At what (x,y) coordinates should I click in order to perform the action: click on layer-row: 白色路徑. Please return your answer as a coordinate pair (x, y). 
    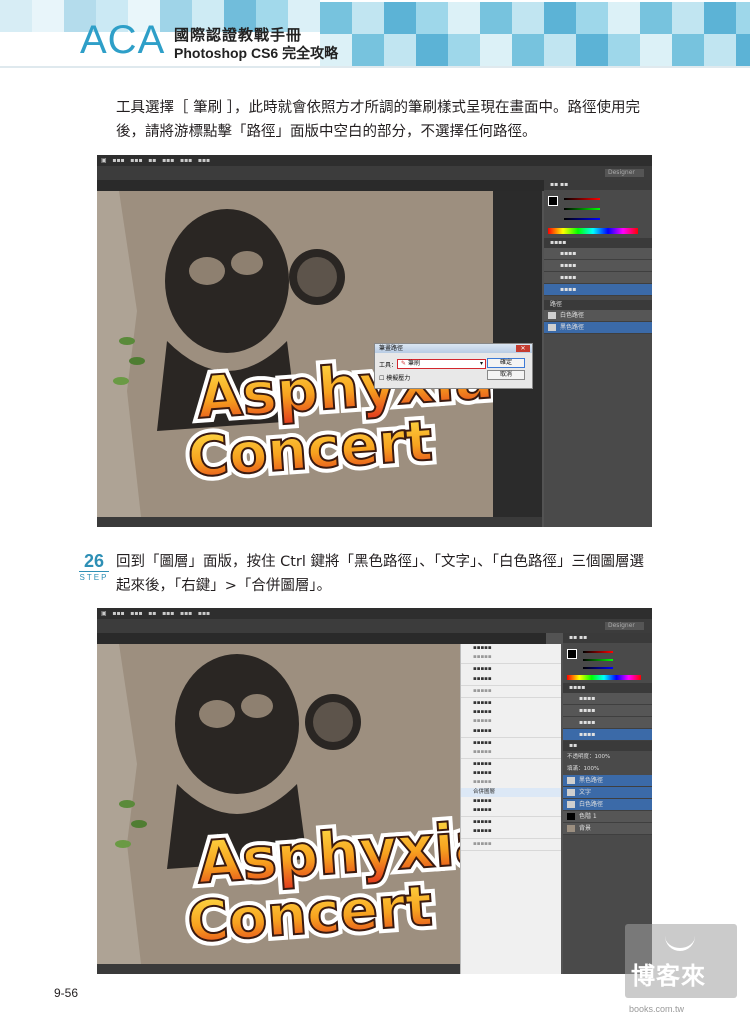
    Looking at the image, I should click on (607, 805).